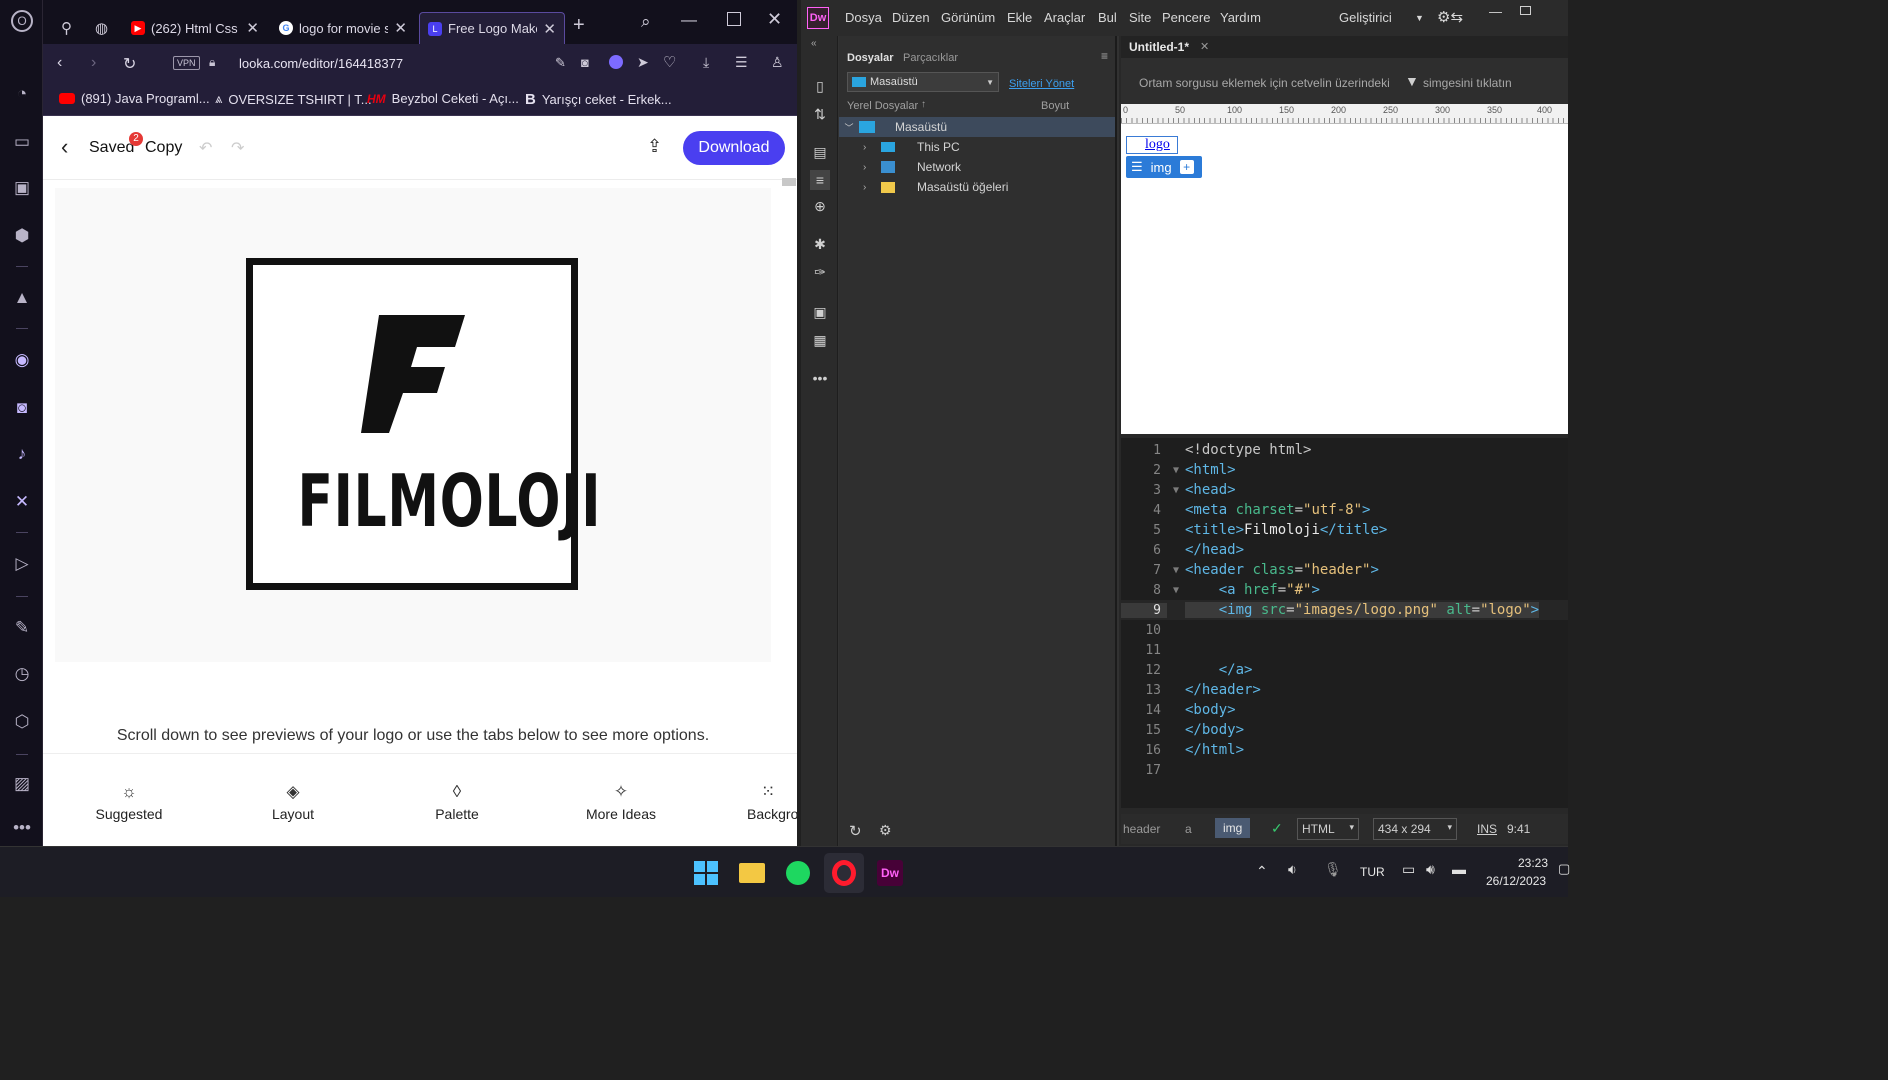 The image size is (1888, 1080). I want to click on history-icon: ◷, so click(22, 674).